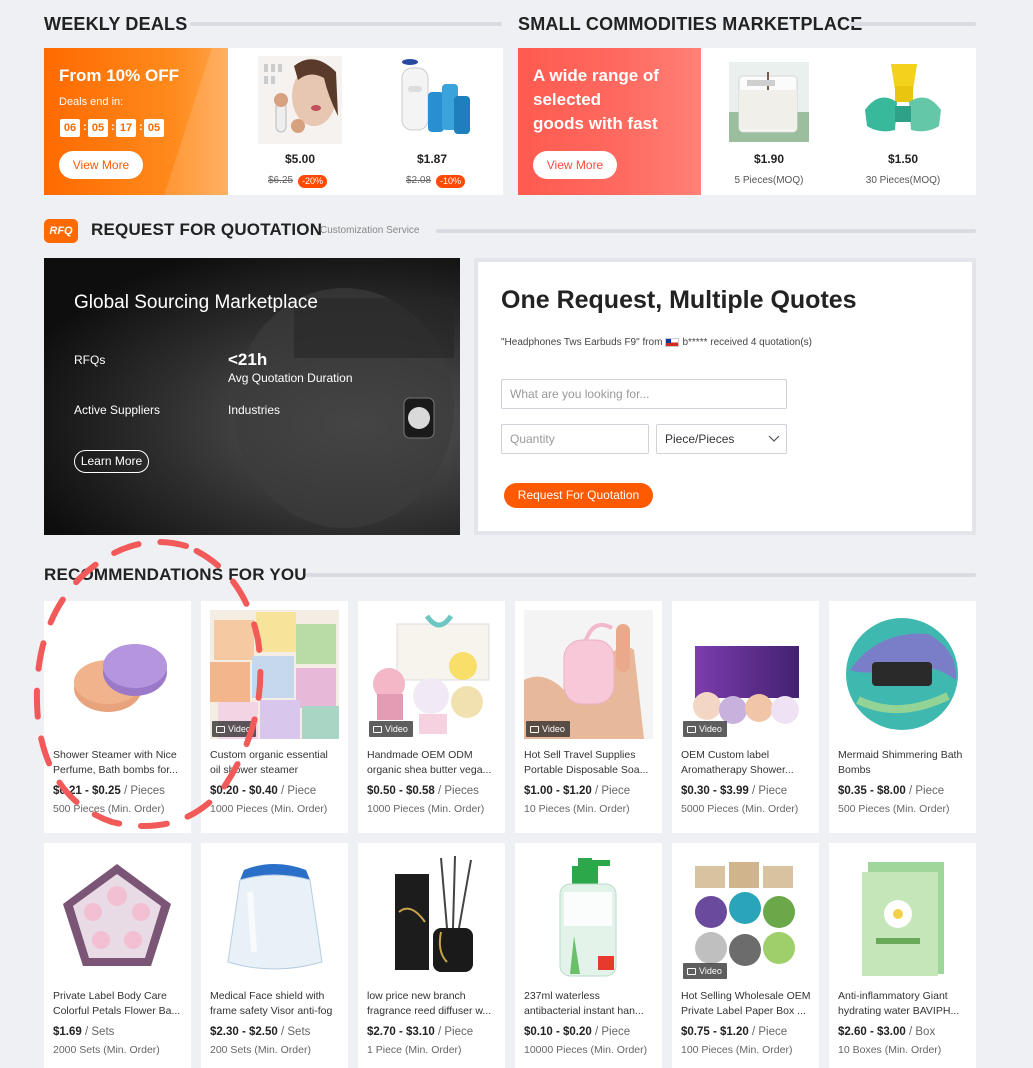  What do you see at coordinates (175, 574) in the screenshot?
I see `recommendations-title: RECOMMENDATIONS FOR YOU` at bounding box center [175, 574].